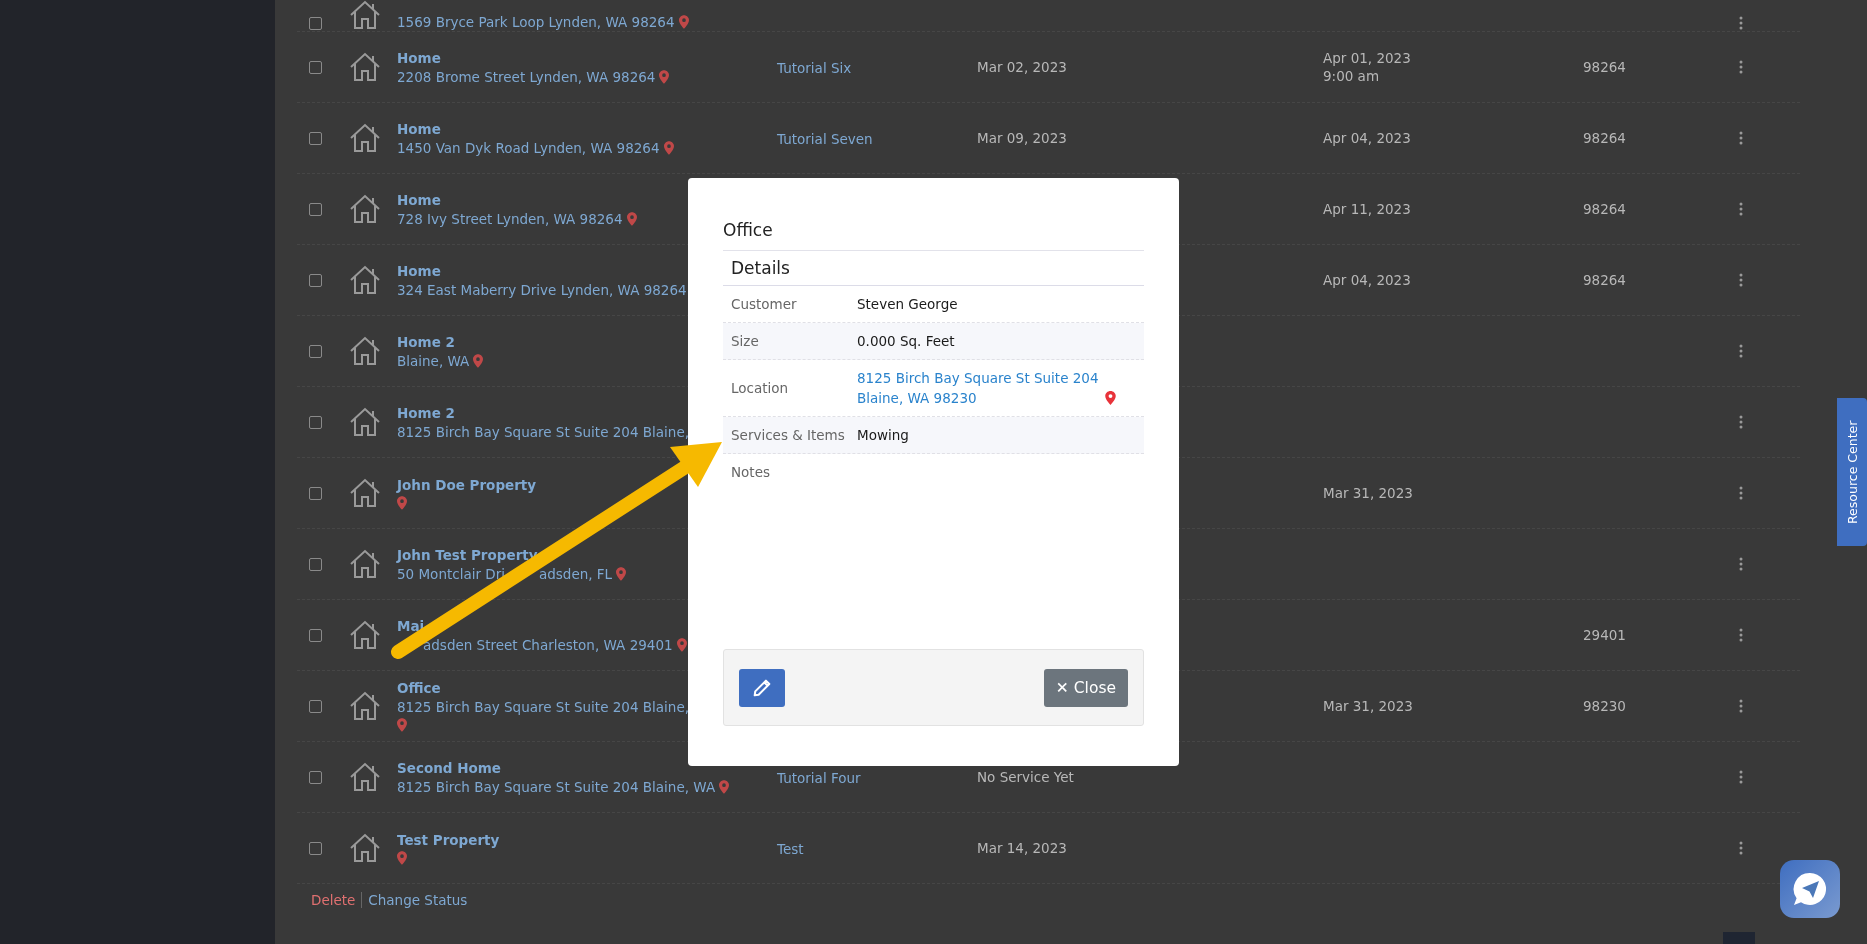 This screenshot has width=1867, height=944. I want to click on property-name-link: Test Property, so click(448, 839).